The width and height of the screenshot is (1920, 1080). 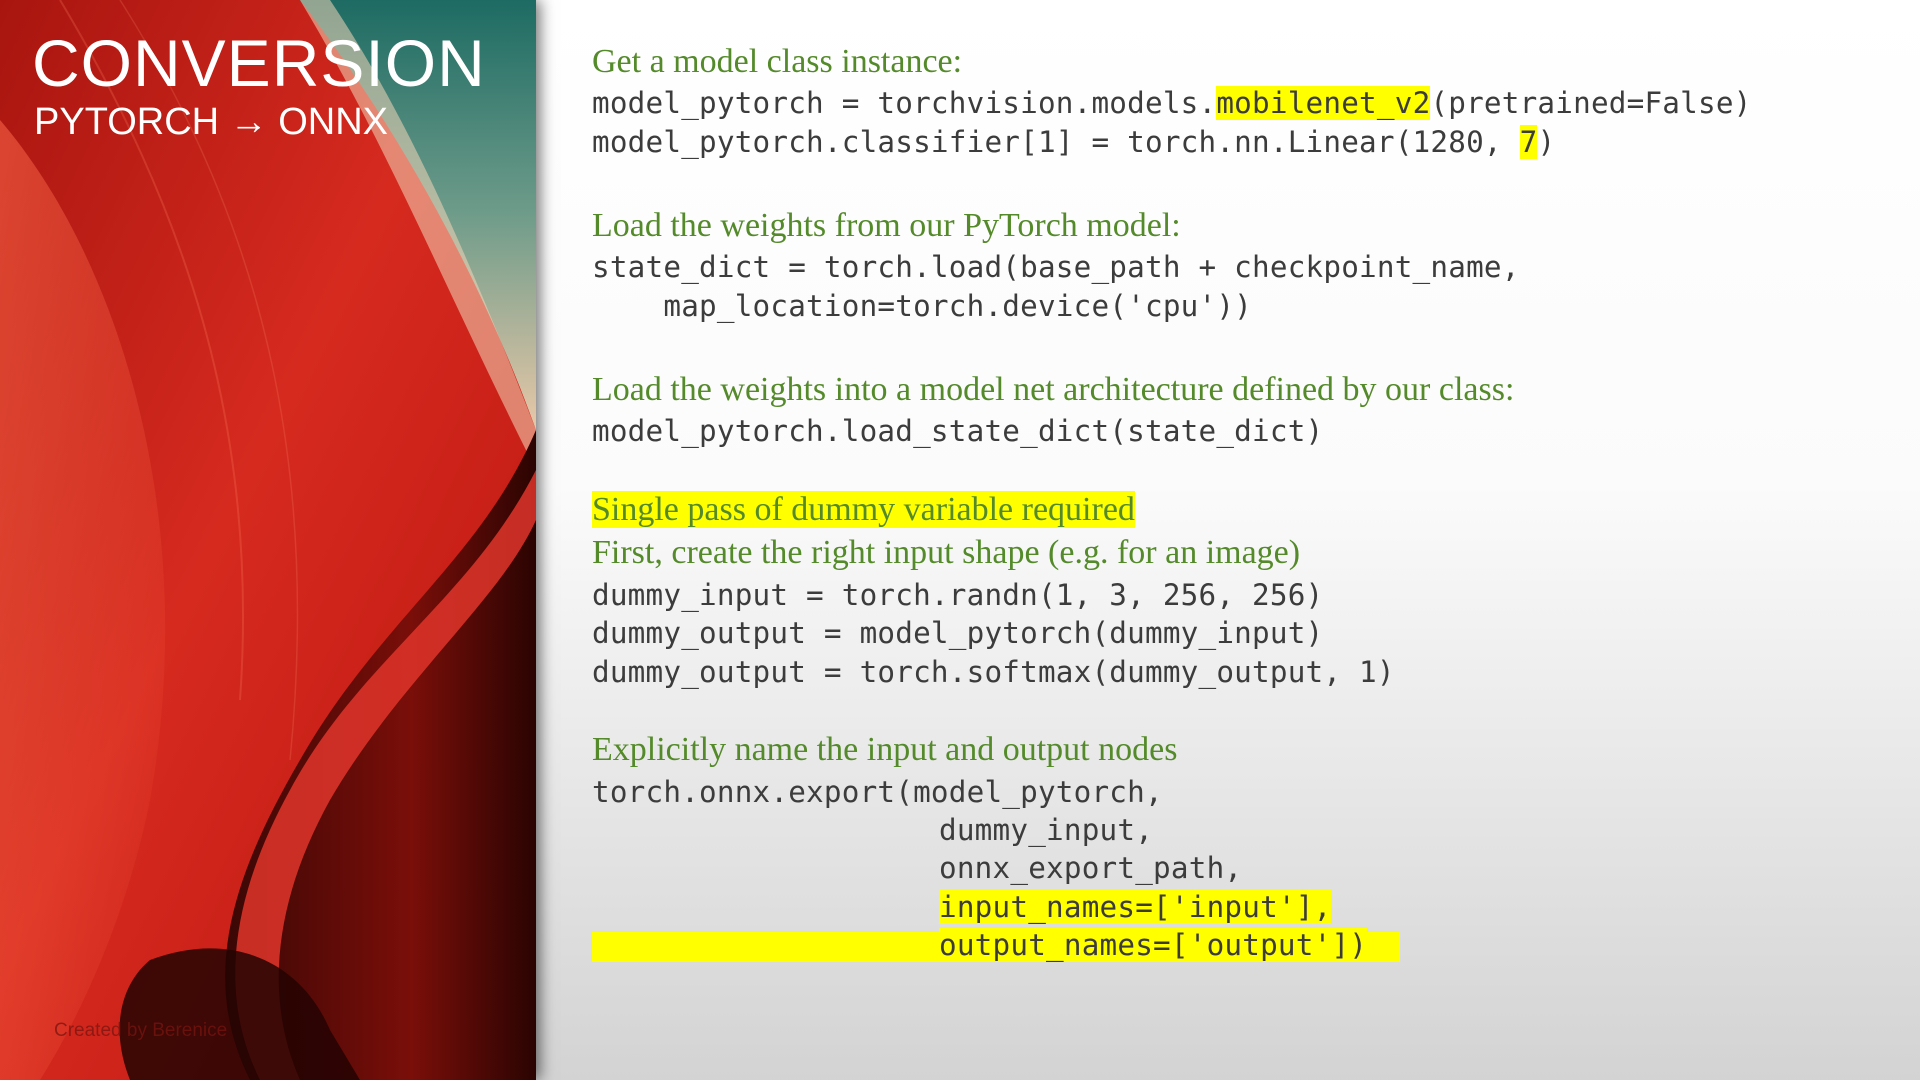 What do you see at coordinates (886, 225) in the screenshot?
I see `heading-load-weights: Load the weights from our PyTorch model:` at bounding box center [886, 225].